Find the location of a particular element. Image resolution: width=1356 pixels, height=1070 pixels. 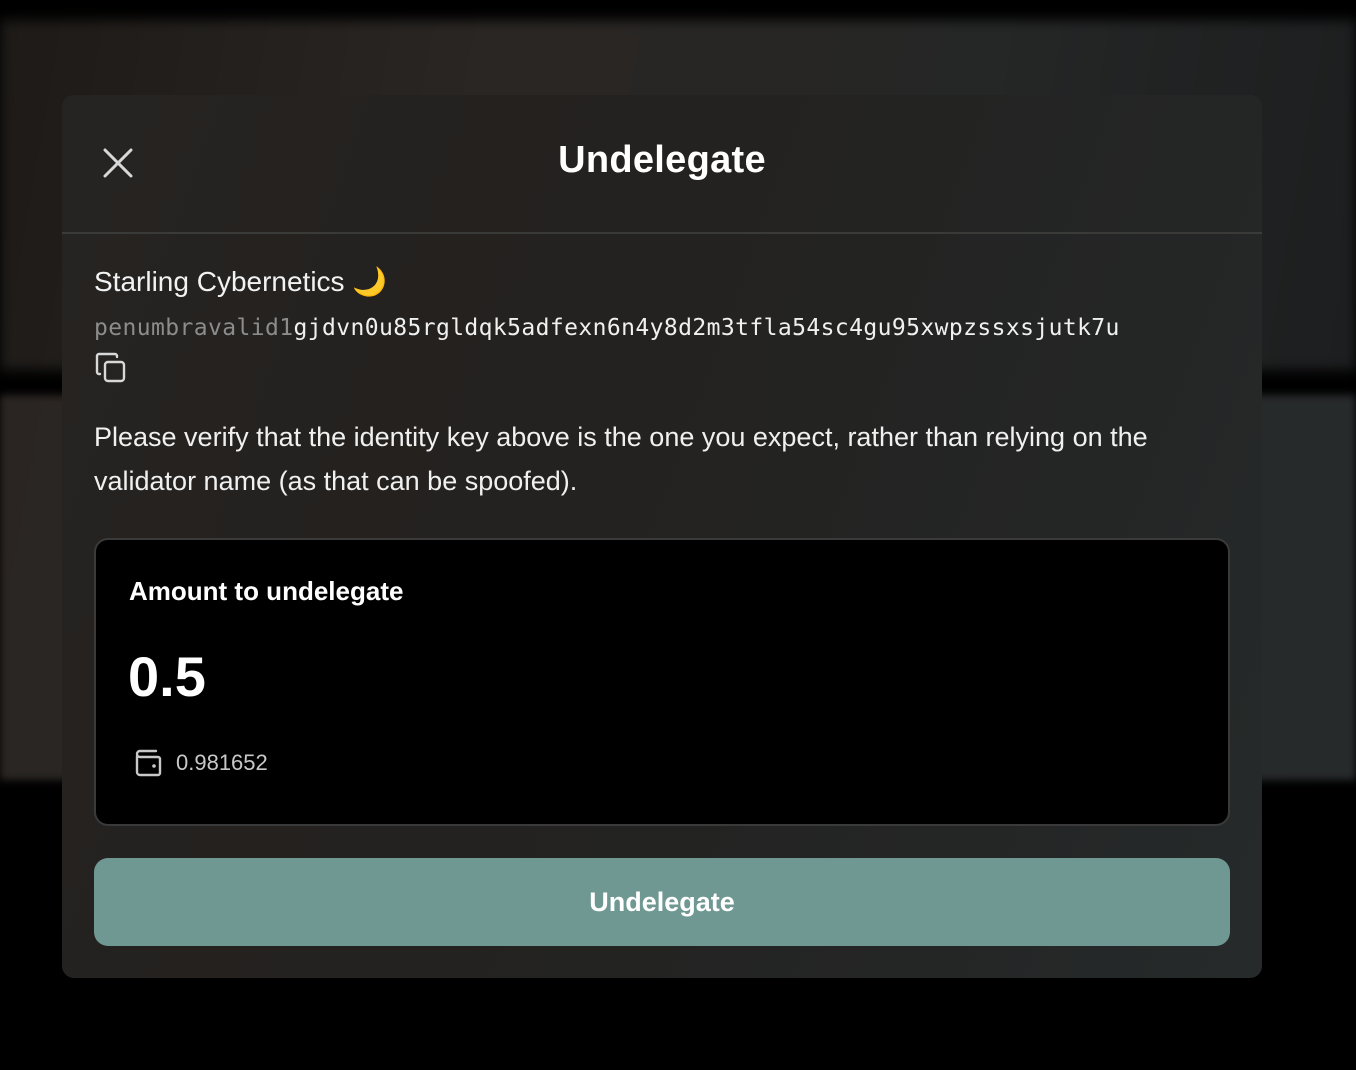

balance-value: 0.981652 is located at coordinates (222, 762).